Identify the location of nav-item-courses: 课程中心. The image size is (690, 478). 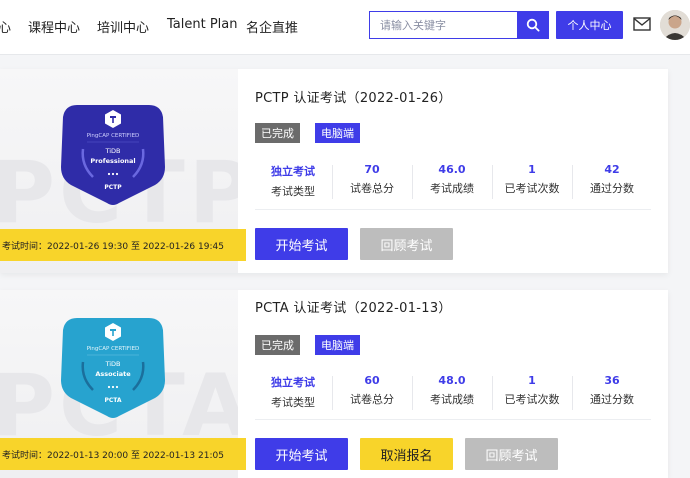
(54, 26).